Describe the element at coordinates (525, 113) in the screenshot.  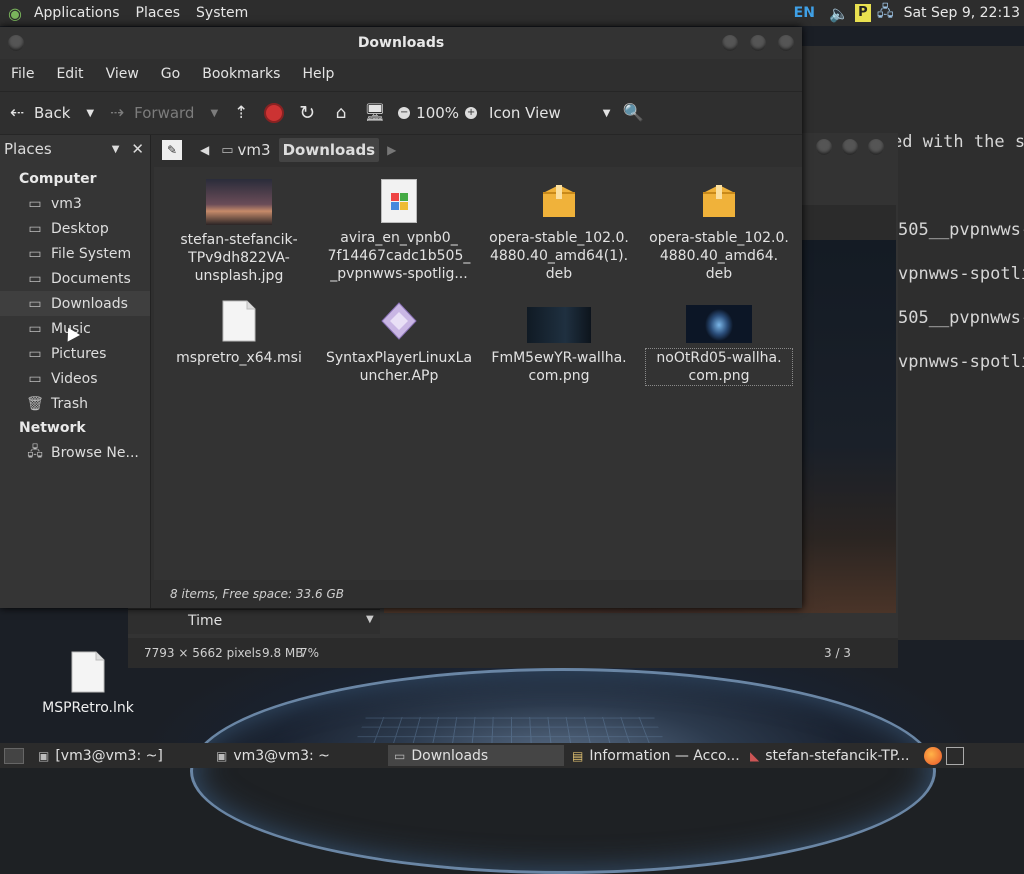
I see `view-mode-value: Icon View` at that location.